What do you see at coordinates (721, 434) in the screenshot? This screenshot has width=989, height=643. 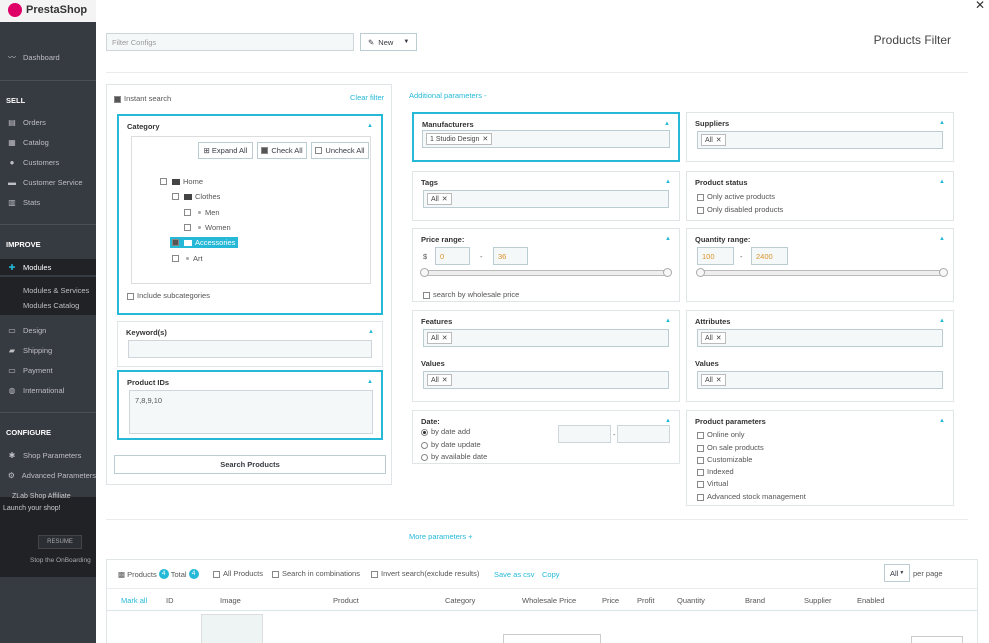 I see `online-only-checkbox: Online only` at bounding box center [721, 434].